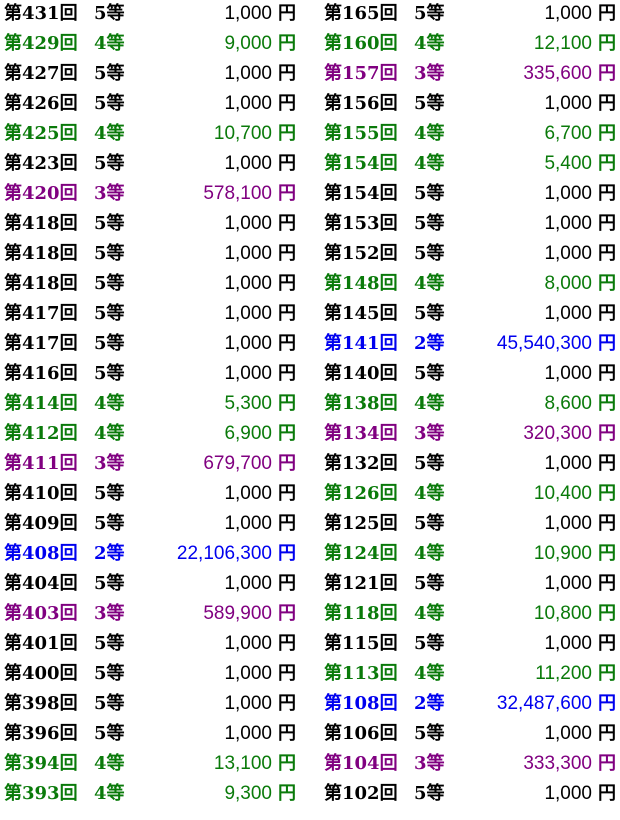 This screenshot has width=620, height=820. Describe the element at coordinates (150, 675) in the screenshot. I see `result-row: 第400回 5等 1,000 円` at that location.